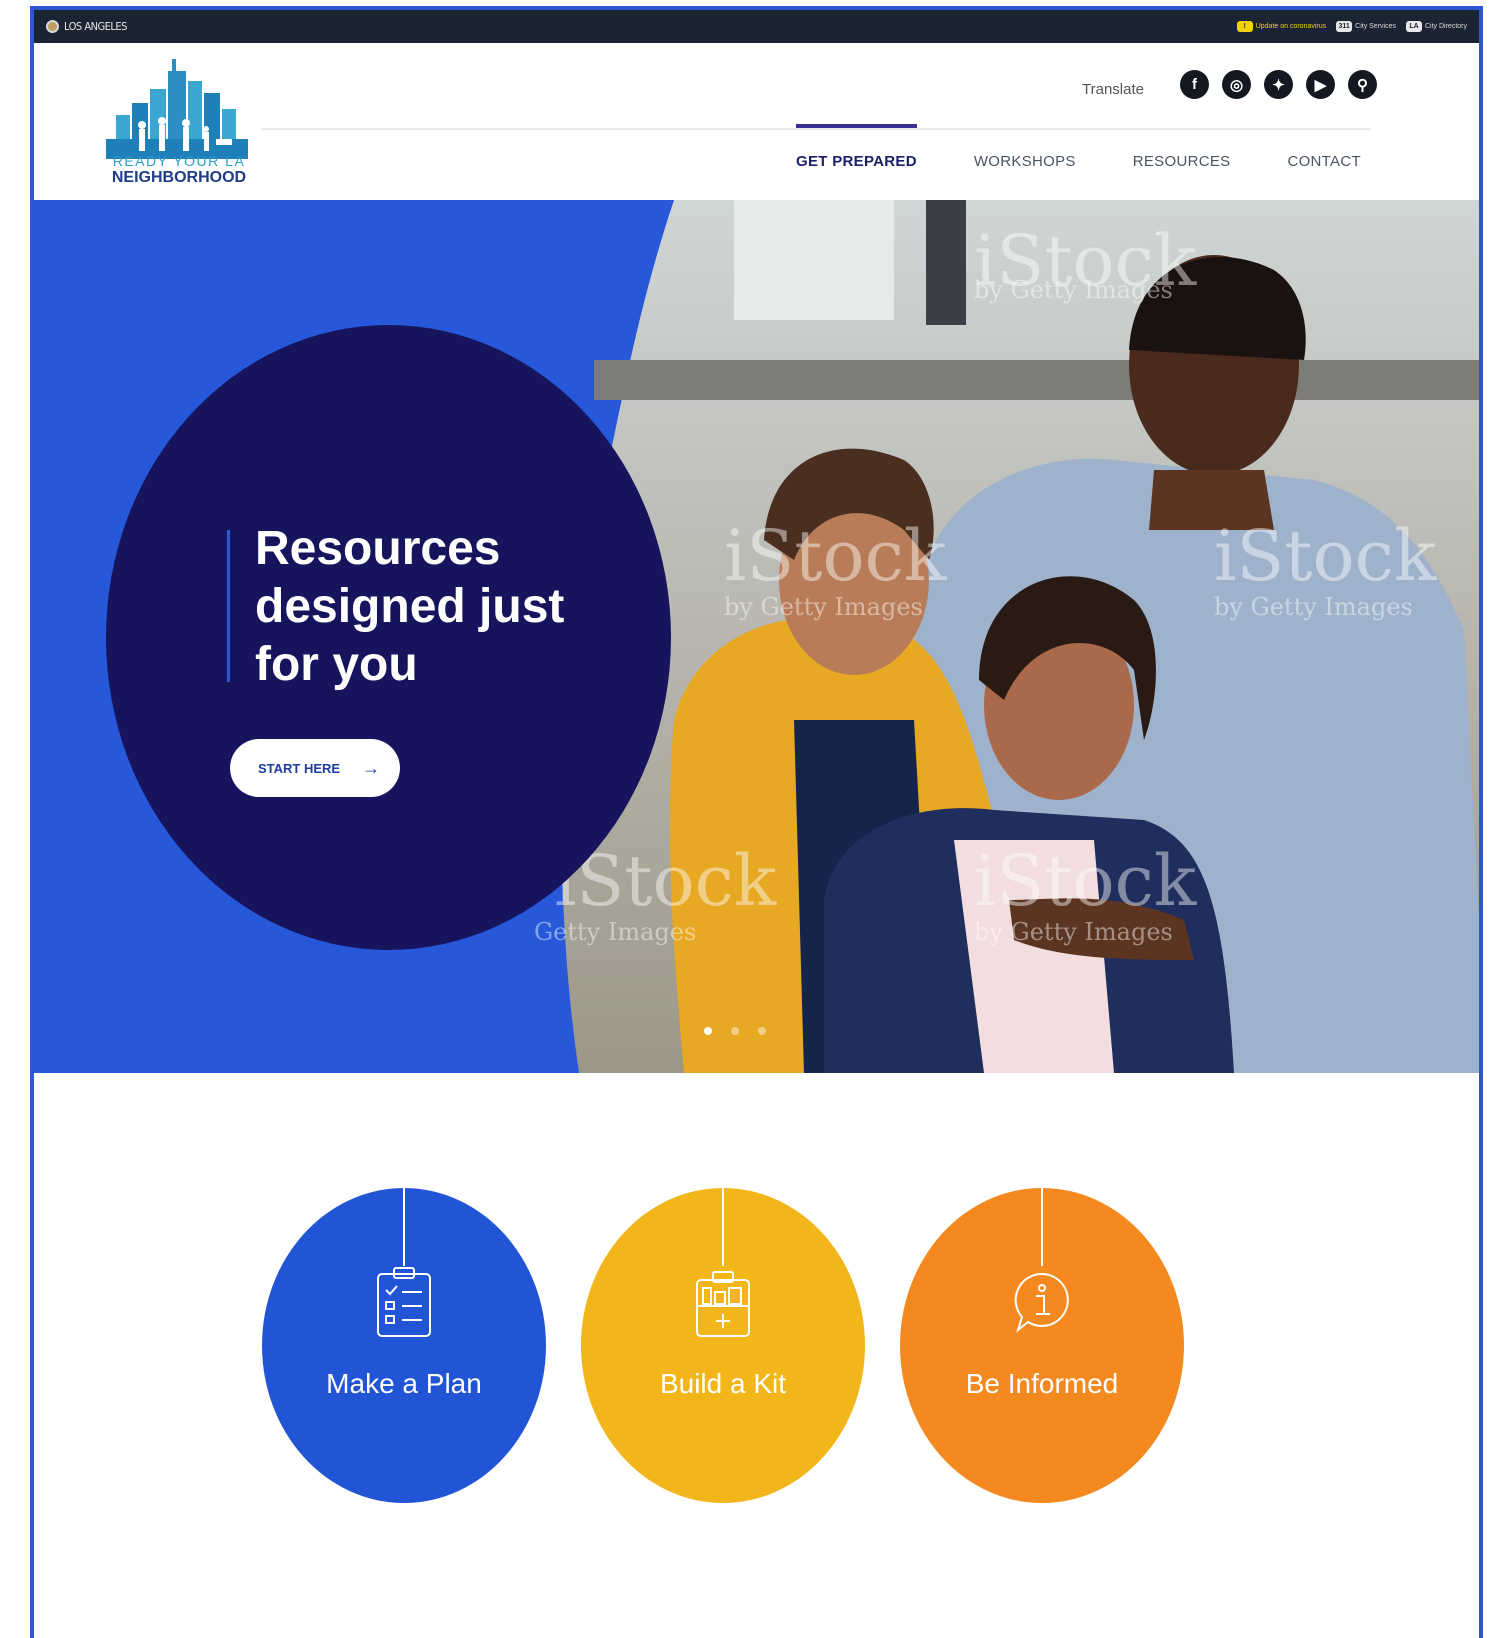 Image resolution: width=1499 pixels, height=1638 pixels. What do you see at coordinates (1194, 84) in the screenshot?
I see `facebook-icon: f` at bounding box center [1194, 84].